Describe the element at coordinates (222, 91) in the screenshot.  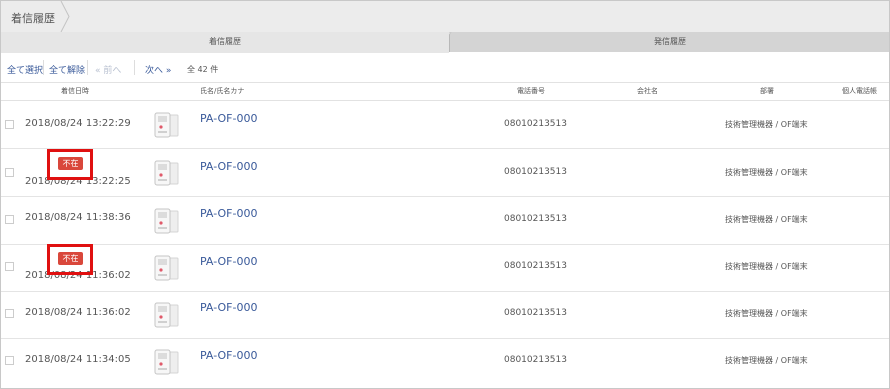
I see `column-header-name: 氏名/氏名カナ` at that location.